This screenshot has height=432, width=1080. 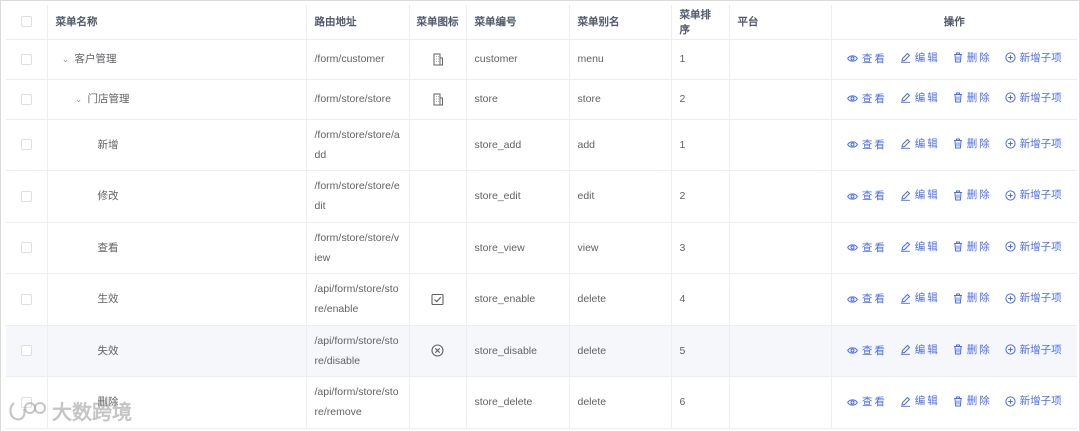 I want to click on menu-name: 客户管理, so click(x=95, y=59).